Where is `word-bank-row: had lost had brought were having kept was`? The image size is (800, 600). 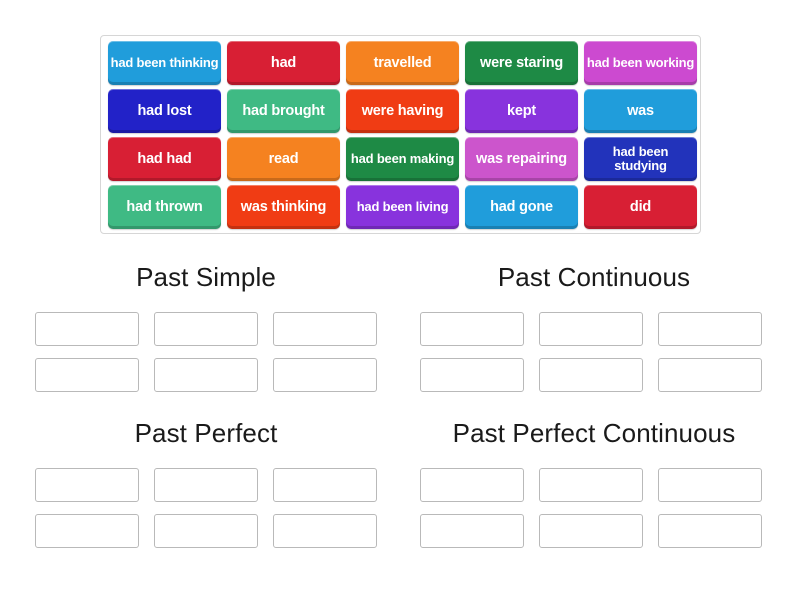
word-bank-row: had lost had brought were having kept was is located at coordinates (401, 112).